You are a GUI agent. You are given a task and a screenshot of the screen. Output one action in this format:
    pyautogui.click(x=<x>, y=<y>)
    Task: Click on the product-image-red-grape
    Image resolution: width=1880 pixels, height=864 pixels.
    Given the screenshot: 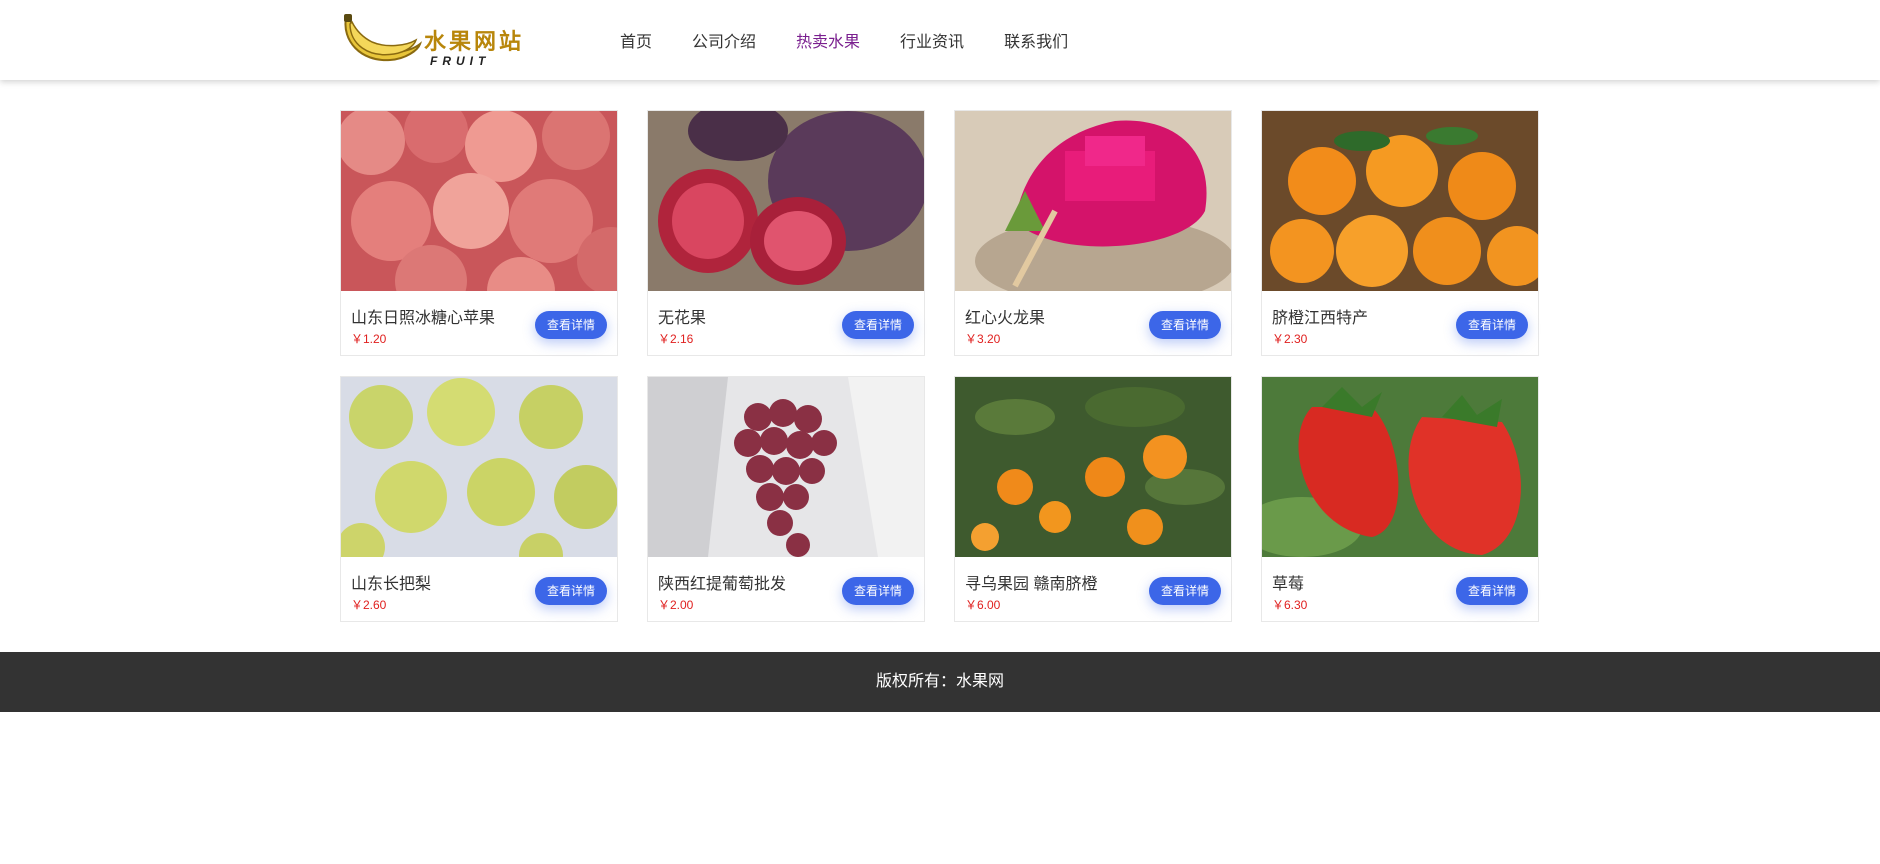 What is the action you would take?
    pyautogui.click(x=786, y=467)
    